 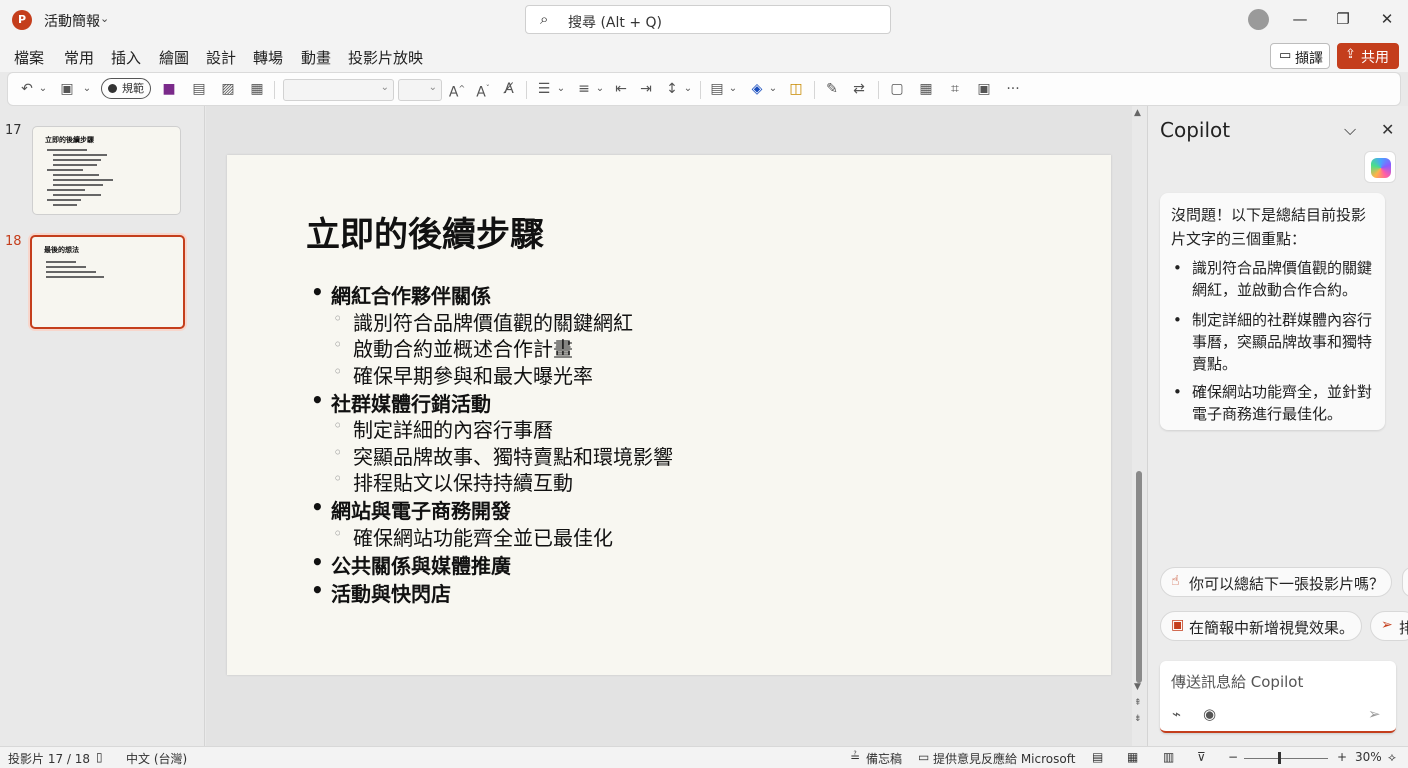 I want to click on zoom-slider, so click(x=1286, y=758).